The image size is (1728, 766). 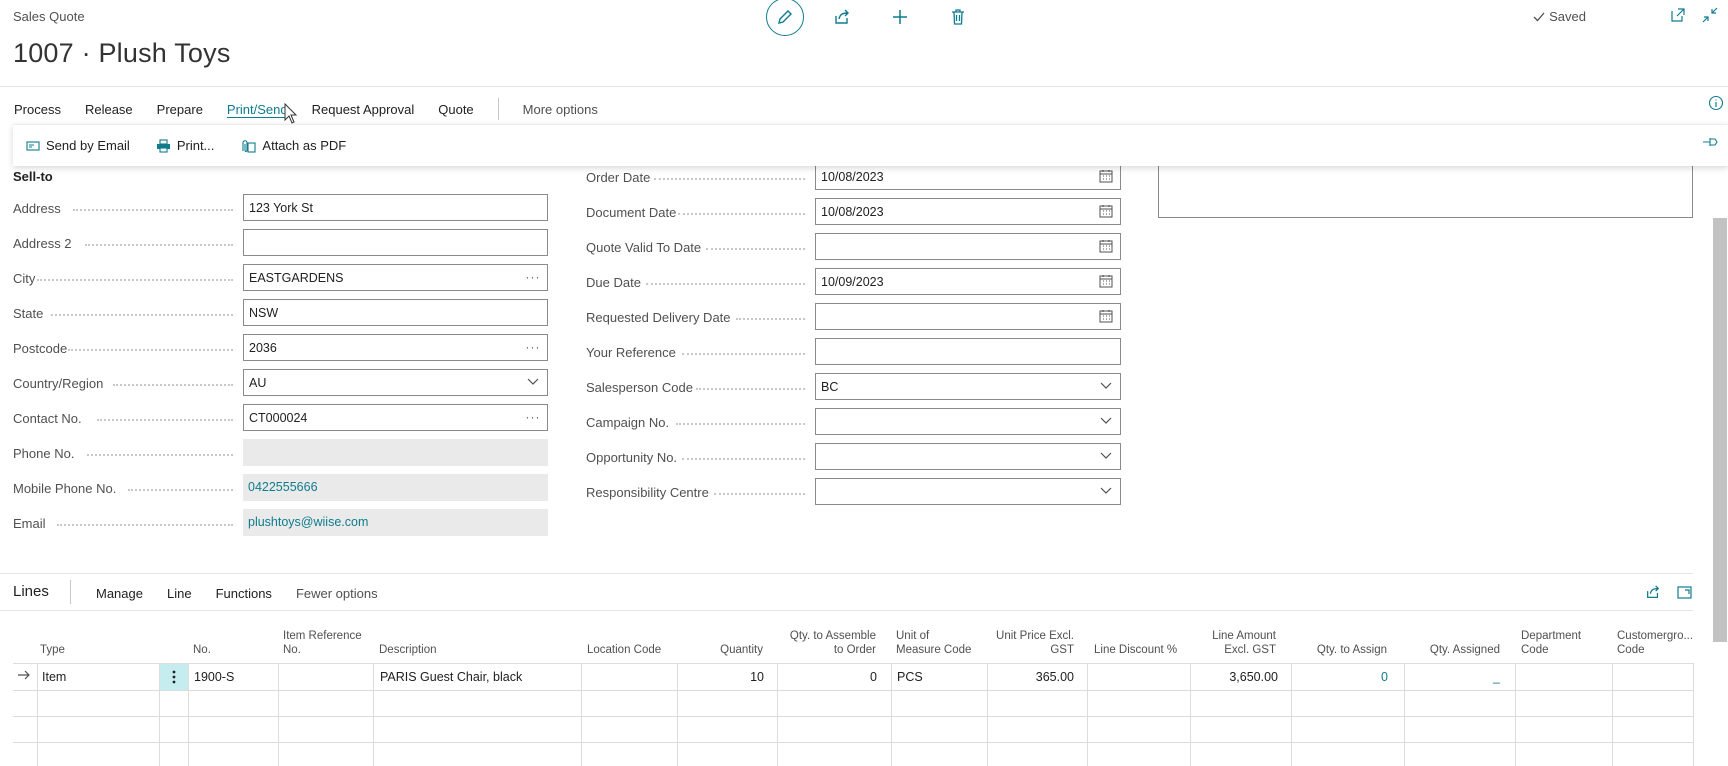 I want to click on salesperson-code-field: BC, so click(x=968, y=386).